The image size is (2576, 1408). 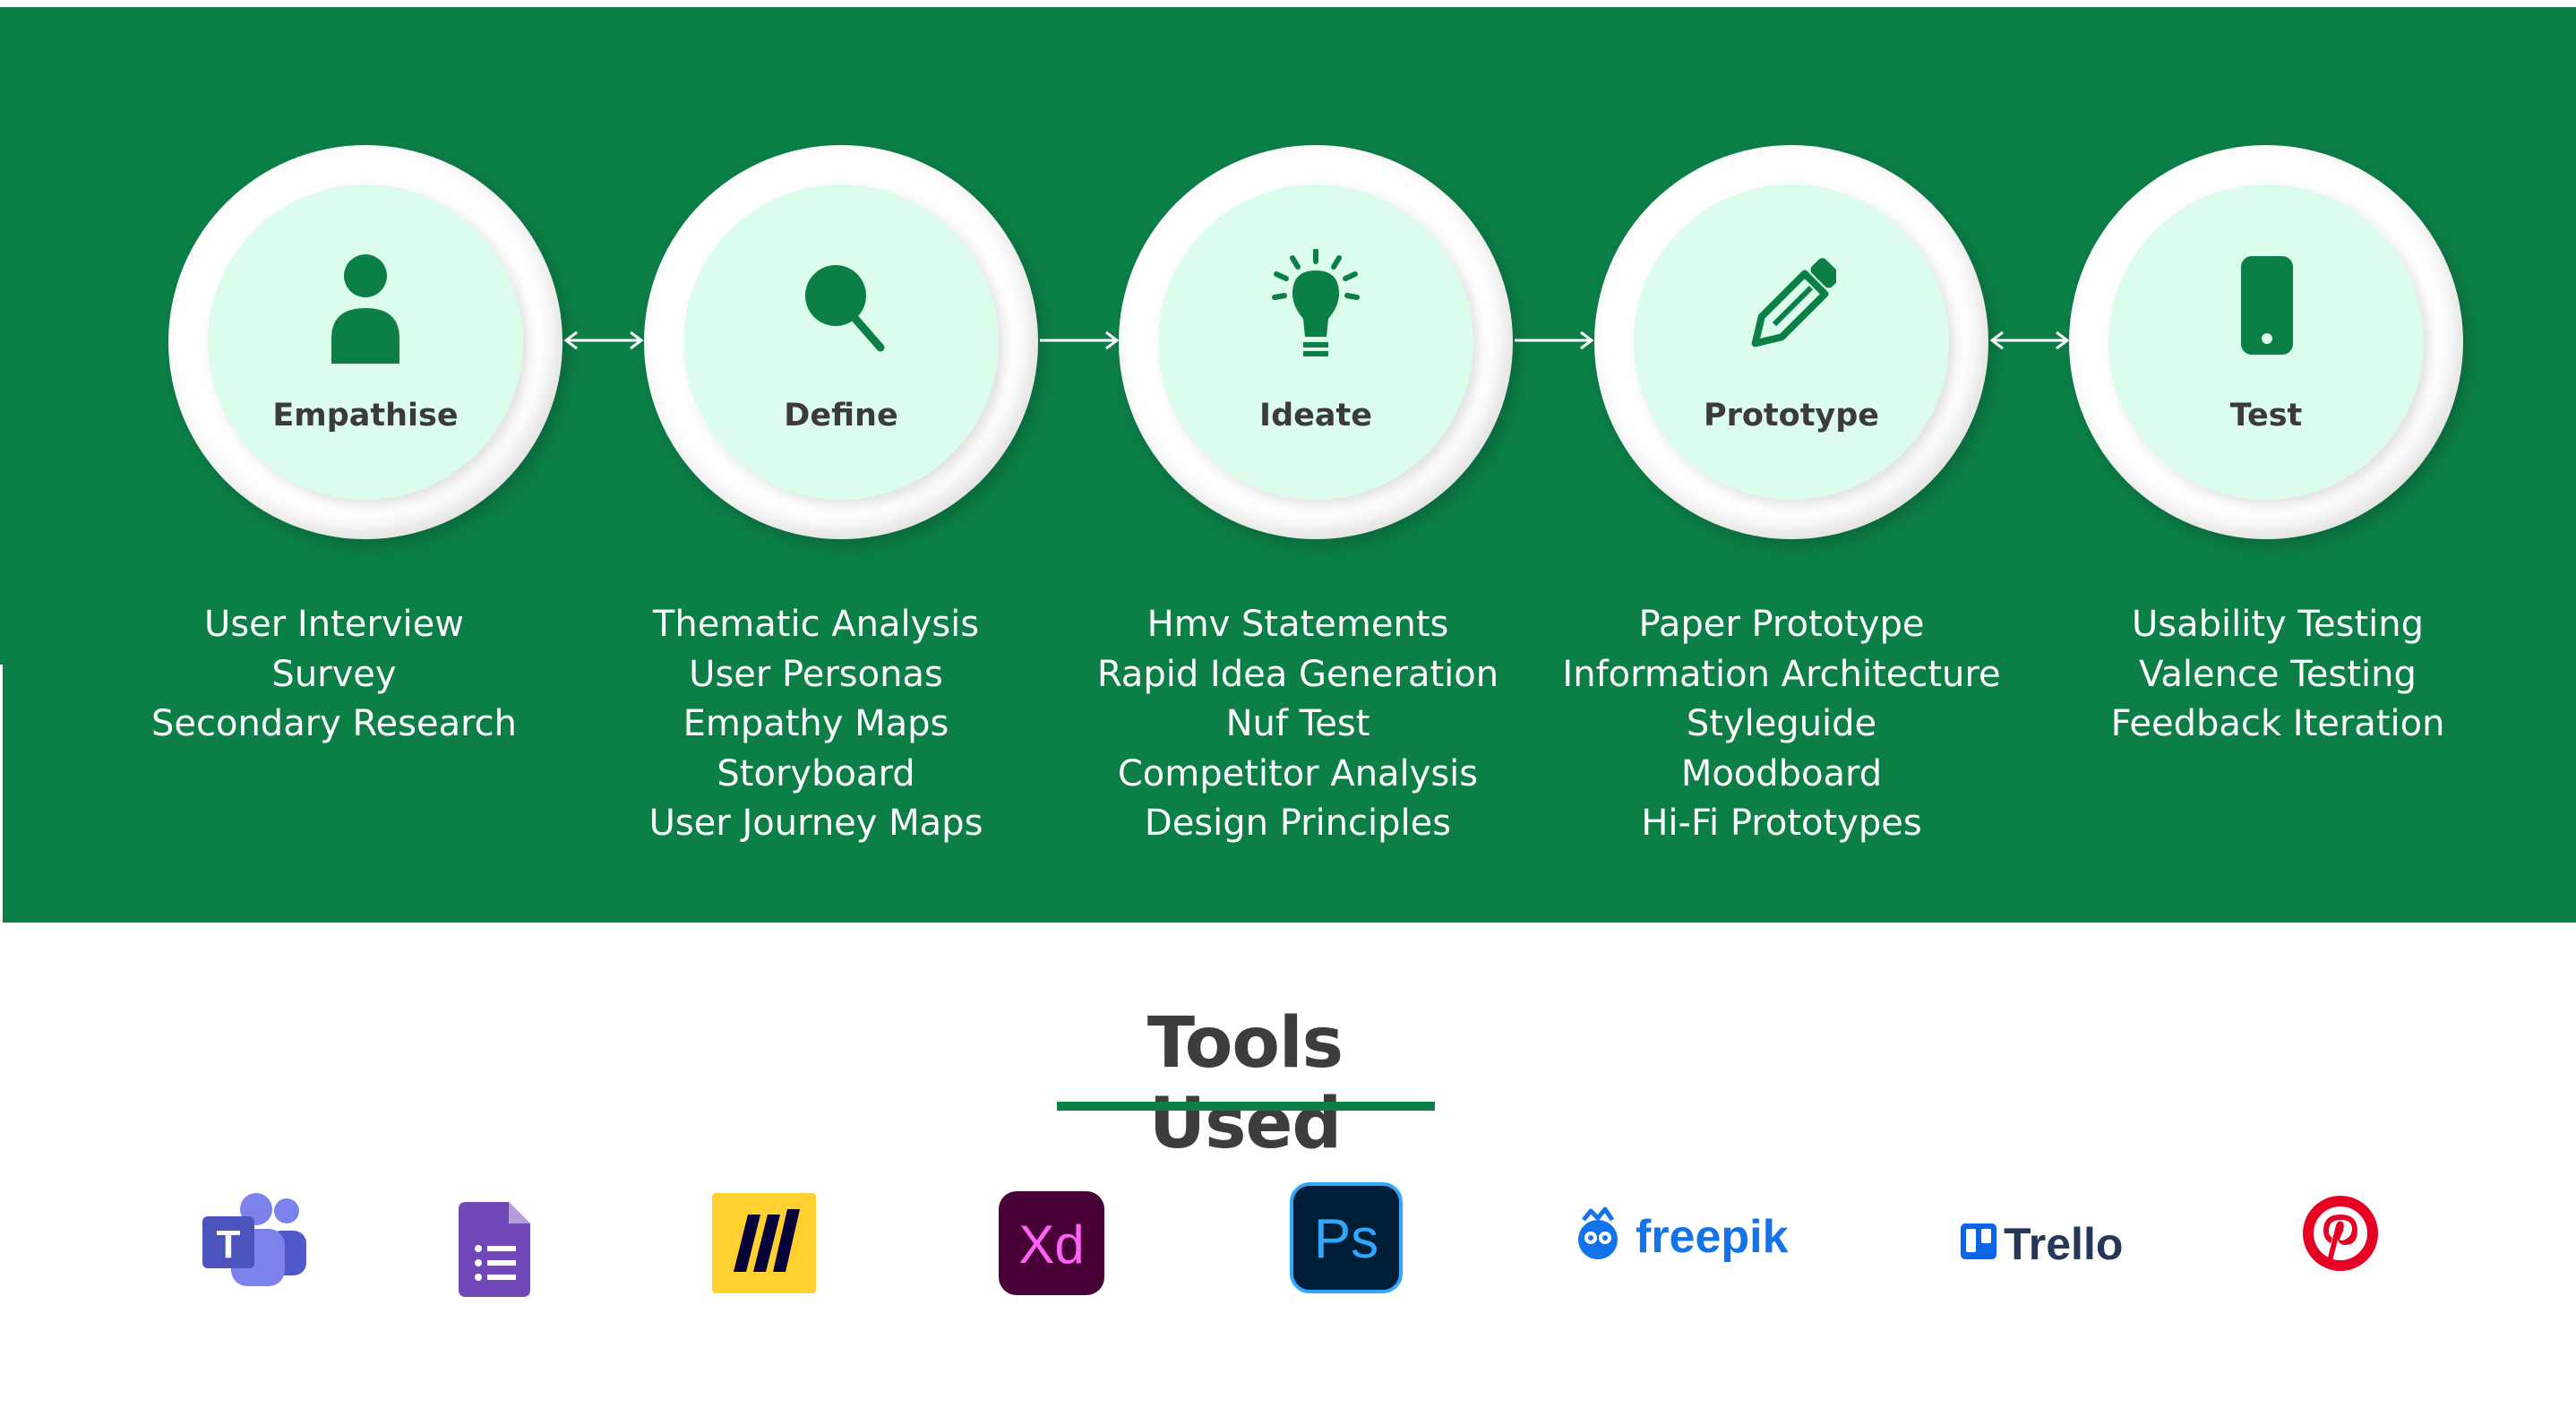 I want to click on stage-circle: Test, so click(x=2266, y=342).